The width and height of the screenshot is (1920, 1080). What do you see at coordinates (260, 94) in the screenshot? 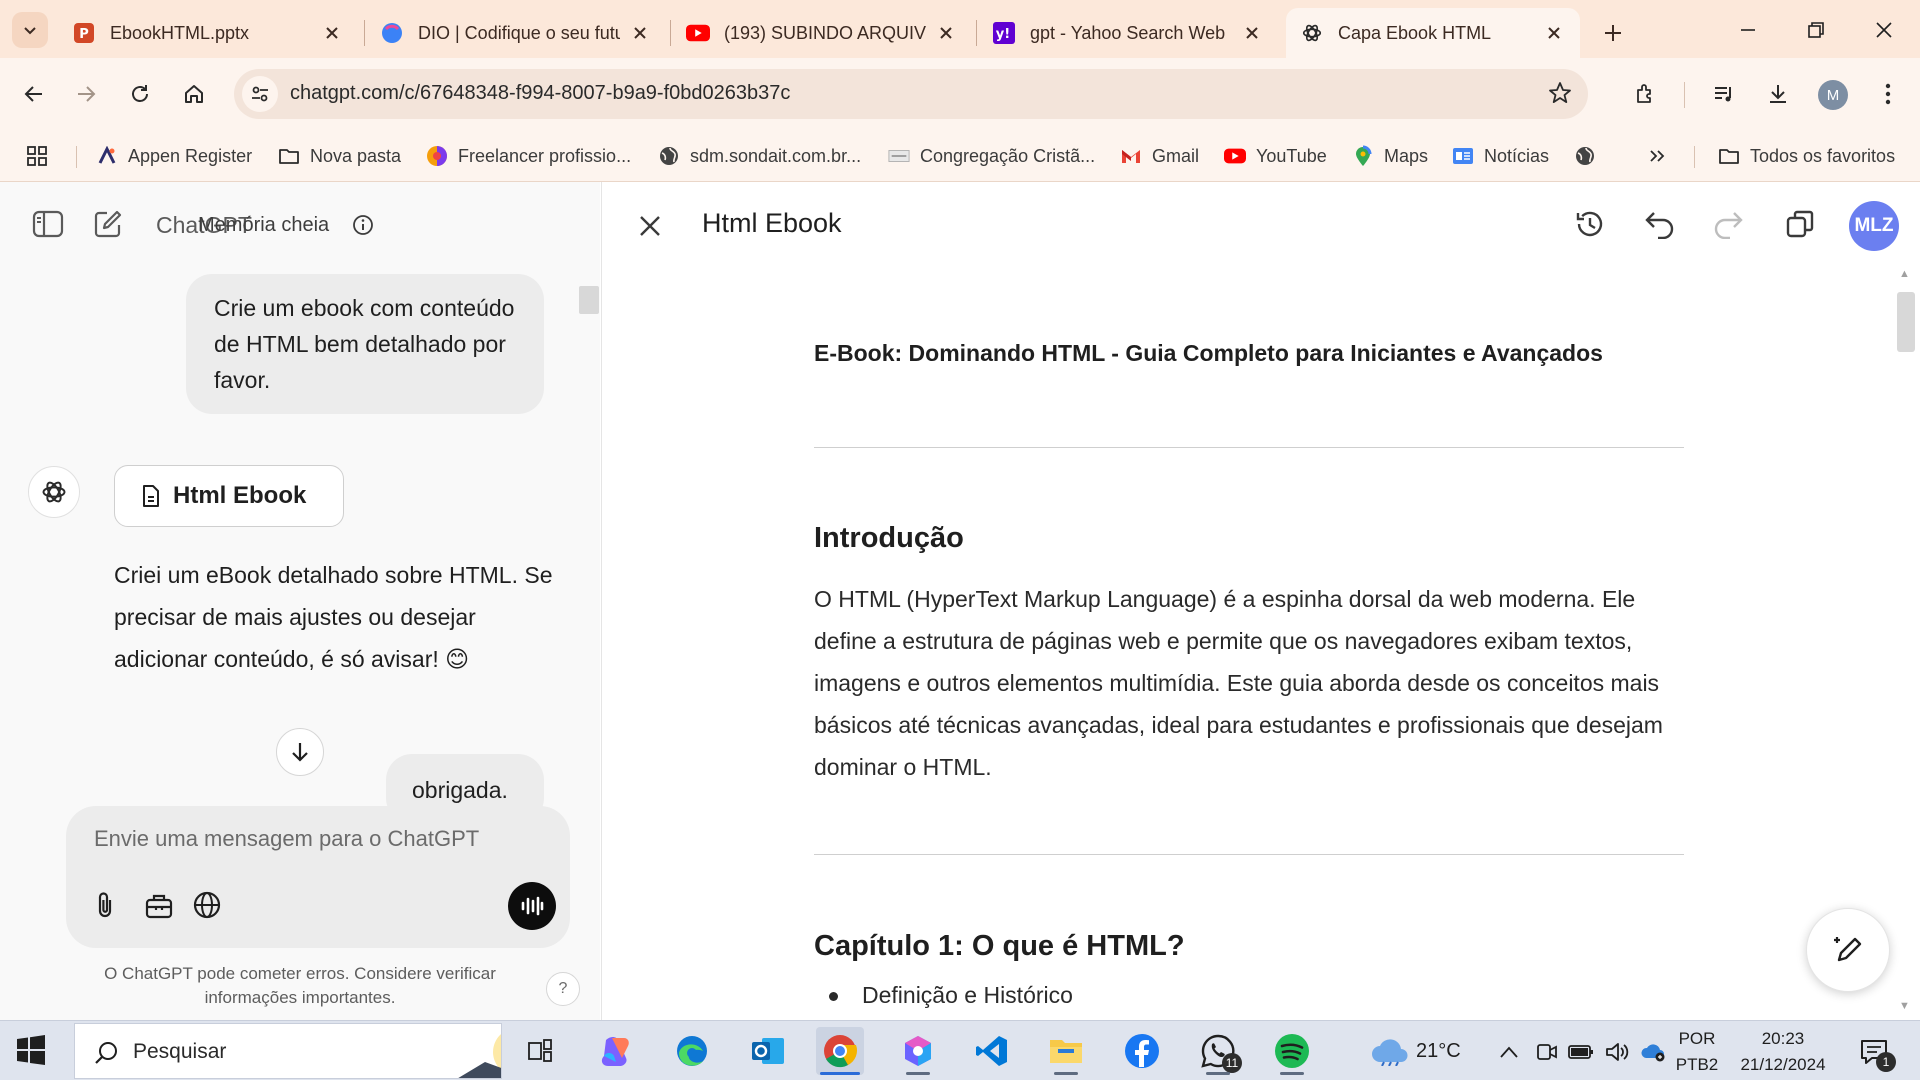
I see `site-info-icon` at bounding box center [260, 94].